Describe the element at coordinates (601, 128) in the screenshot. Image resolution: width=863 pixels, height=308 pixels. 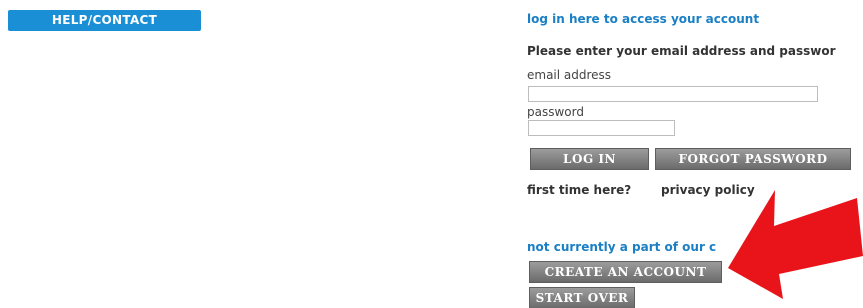
I see `password-field` at that location.